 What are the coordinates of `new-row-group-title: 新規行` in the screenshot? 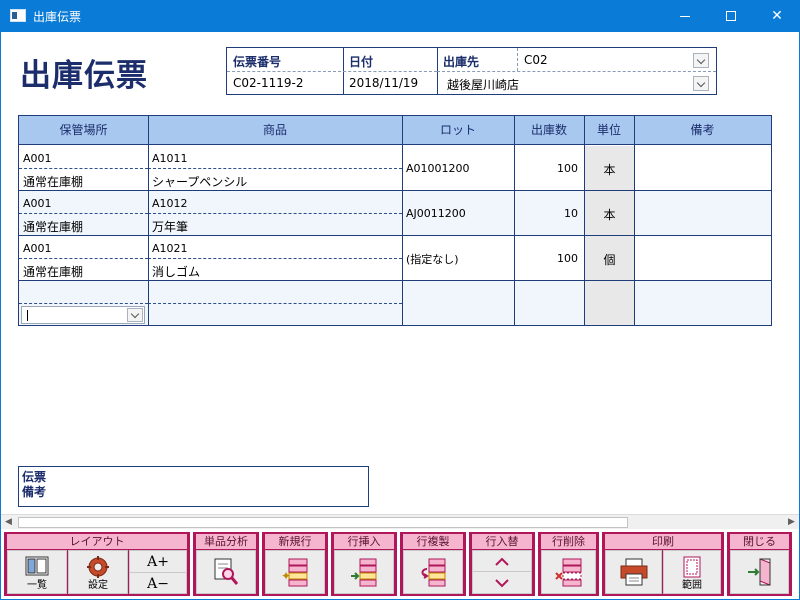 It's located at (295, 541).